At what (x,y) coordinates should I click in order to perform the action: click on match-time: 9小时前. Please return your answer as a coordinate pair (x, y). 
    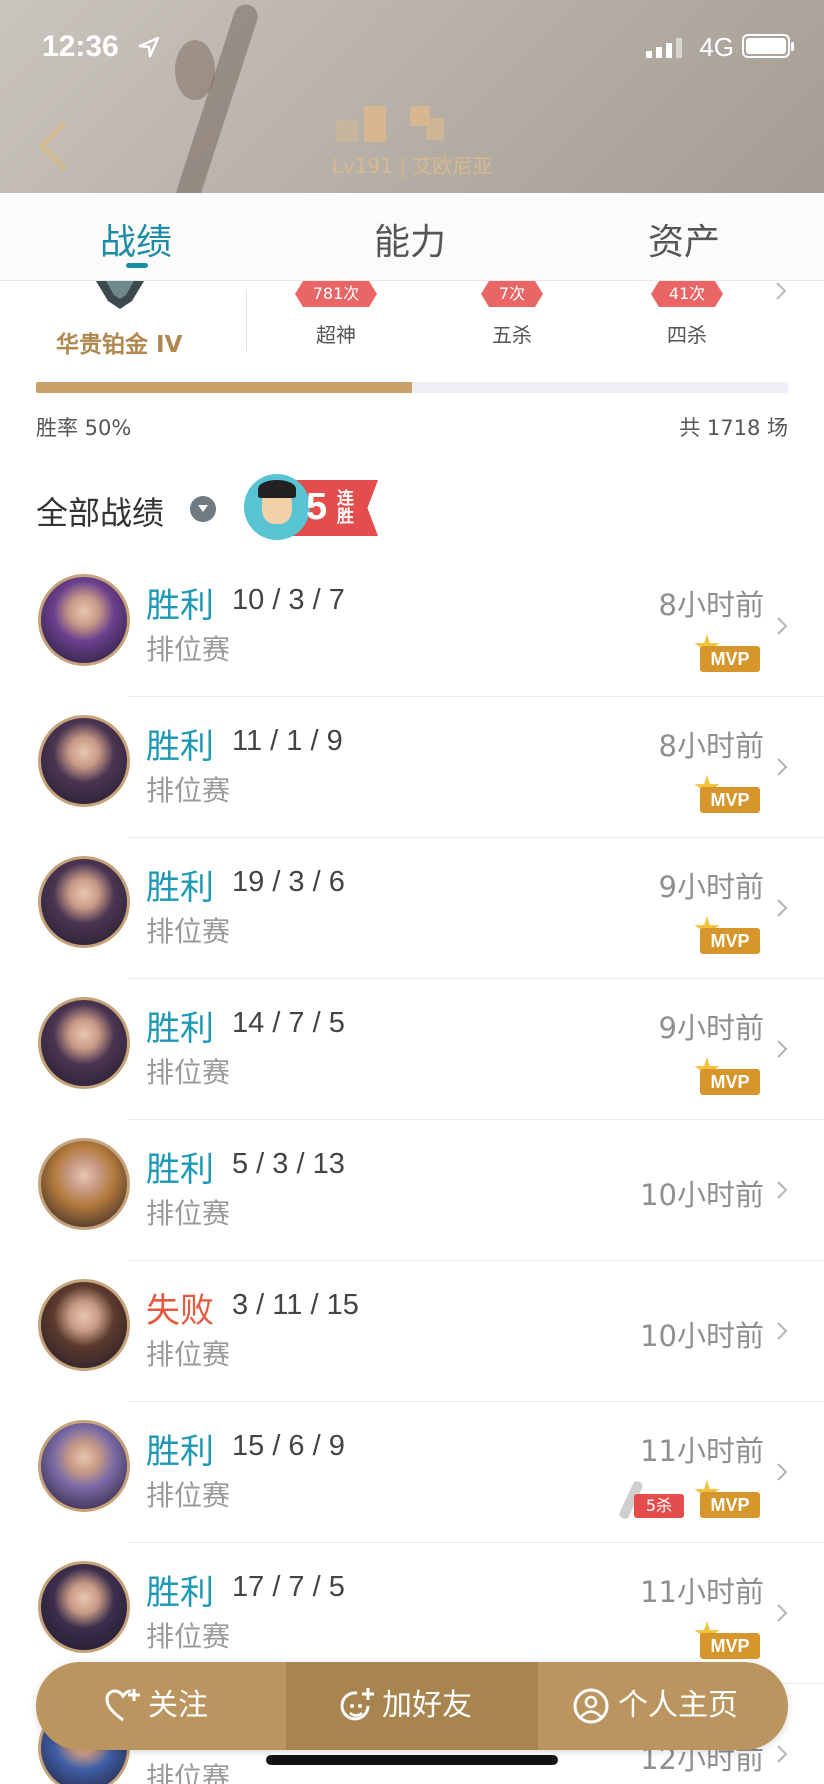
    Looking at the image, I should click on (711, 887).